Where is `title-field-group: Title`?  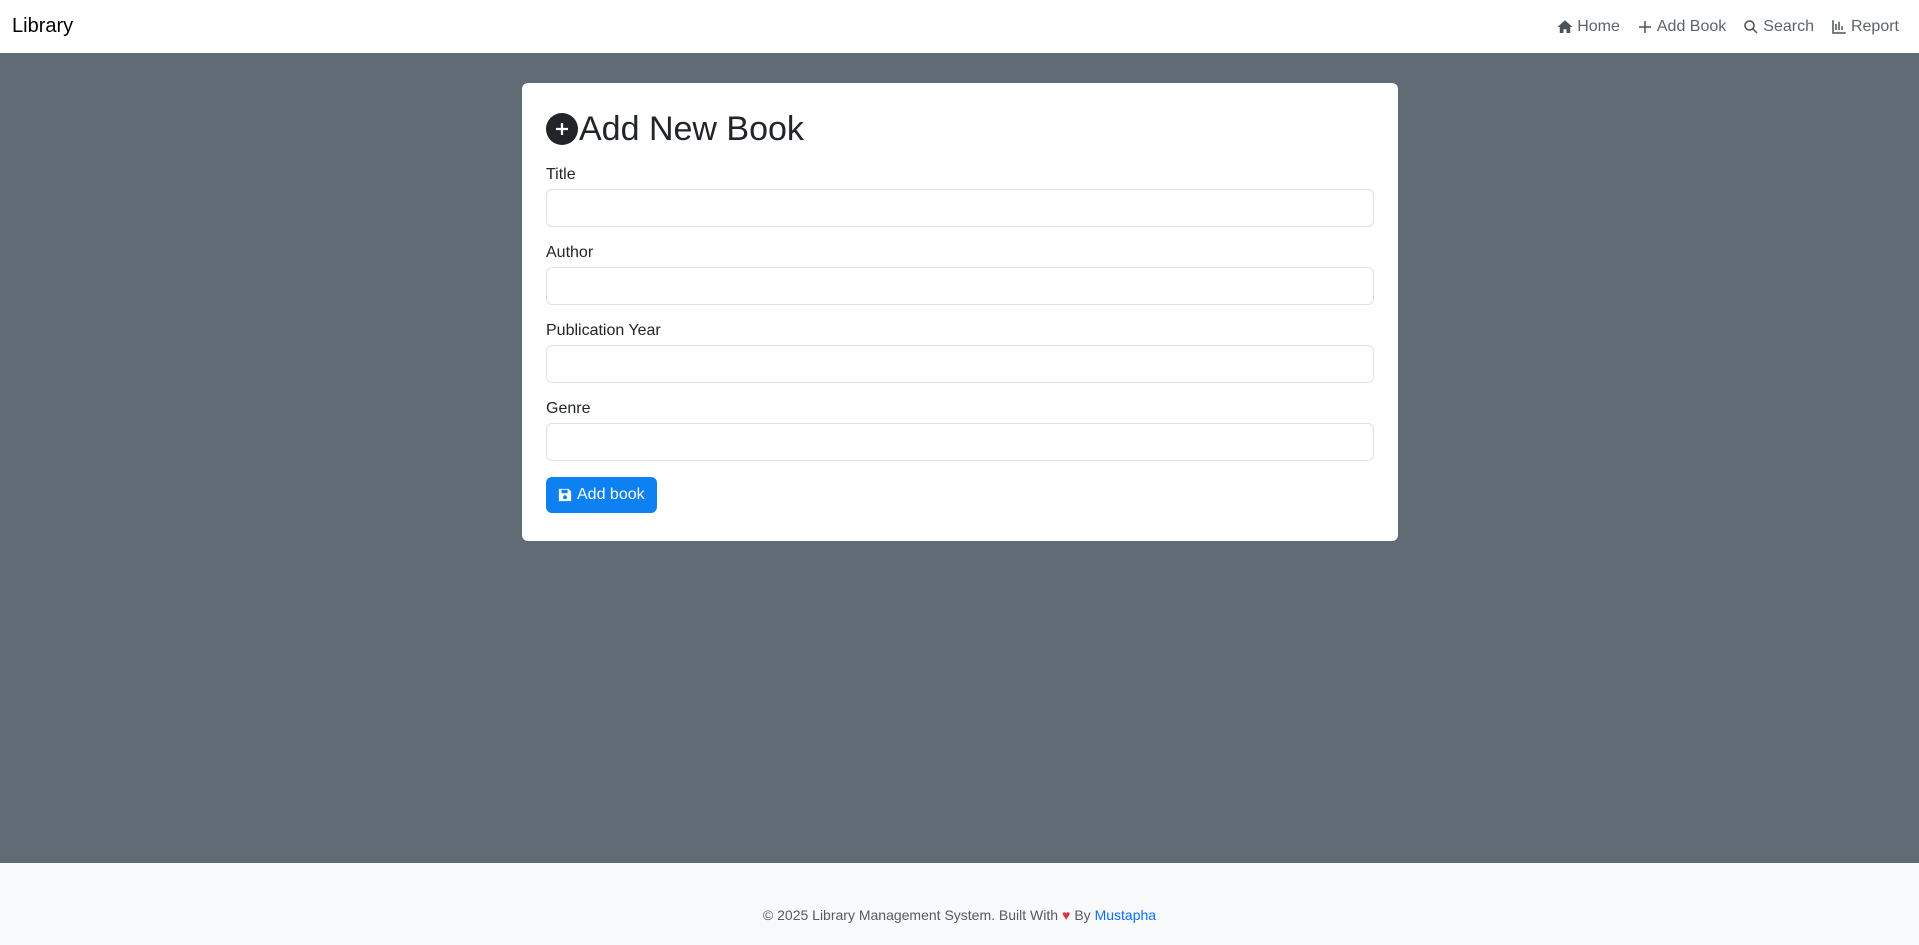
title-field-group: Title is located at coordinates (960, 196).